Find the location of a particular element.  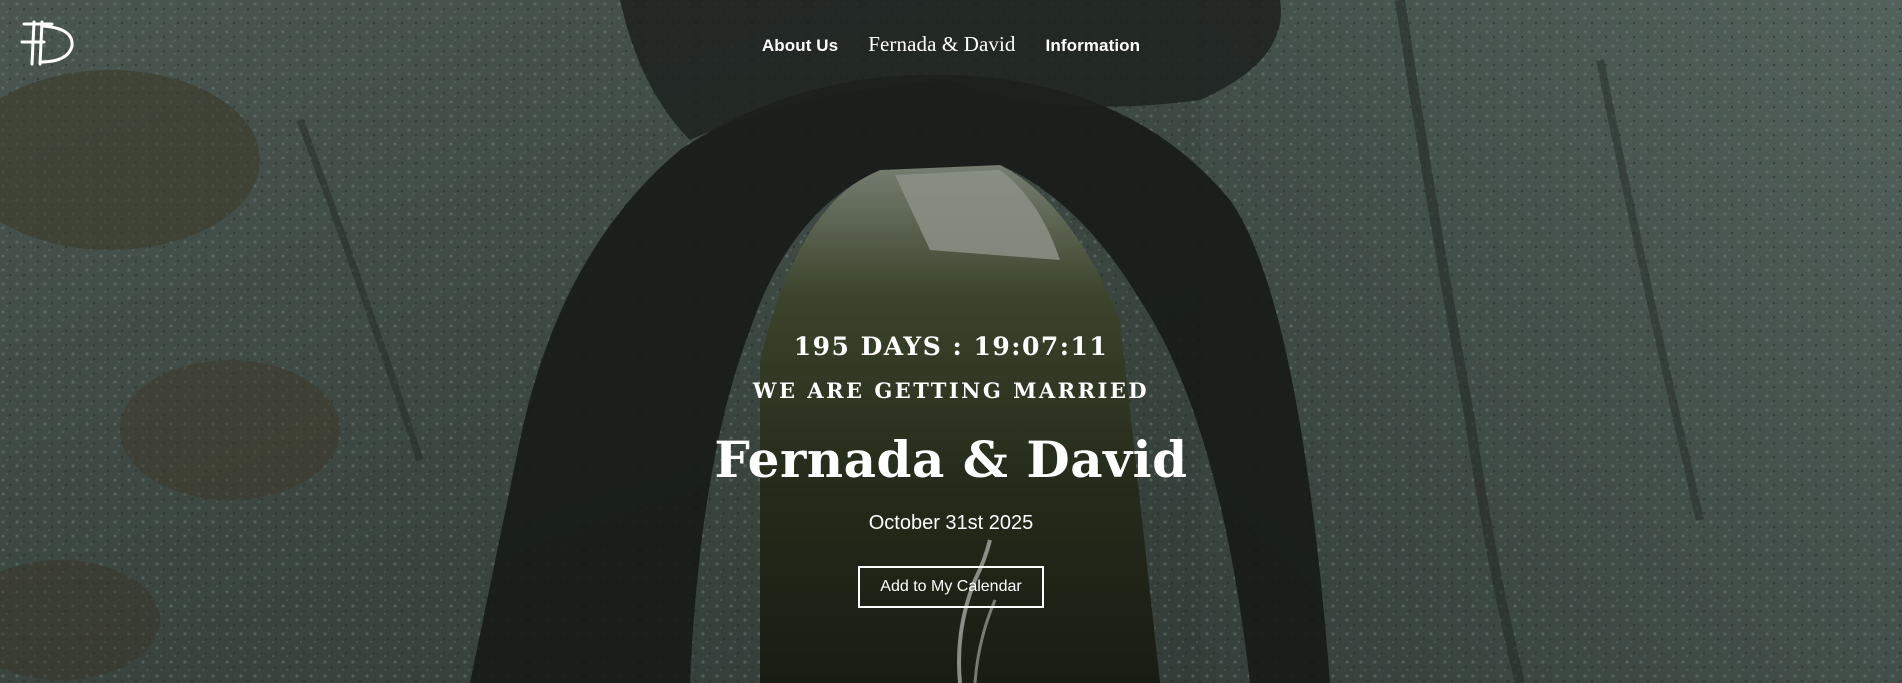

add-to-calendar-button: Add to My Calendar is located at coordinates (951, 587).